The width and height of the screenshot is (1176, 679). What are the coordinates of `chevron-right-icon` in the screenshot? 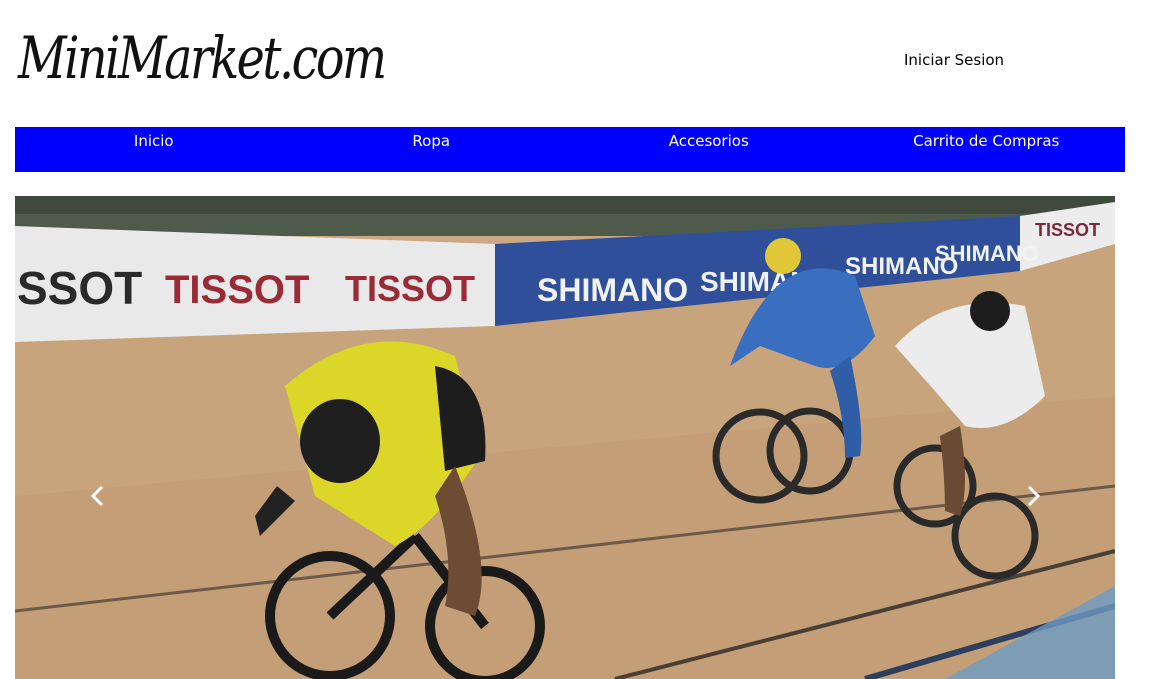 It's located at (1034, 496).